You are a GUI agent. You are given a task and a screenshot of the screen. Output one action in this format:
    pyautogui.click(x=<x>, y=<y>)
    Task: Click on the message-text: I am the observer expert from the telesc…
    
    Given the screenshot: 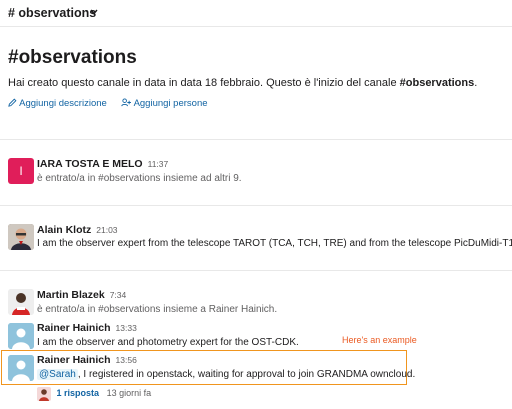 What is the action you would take?
    pyautogui.click(x=274, y=243)
    